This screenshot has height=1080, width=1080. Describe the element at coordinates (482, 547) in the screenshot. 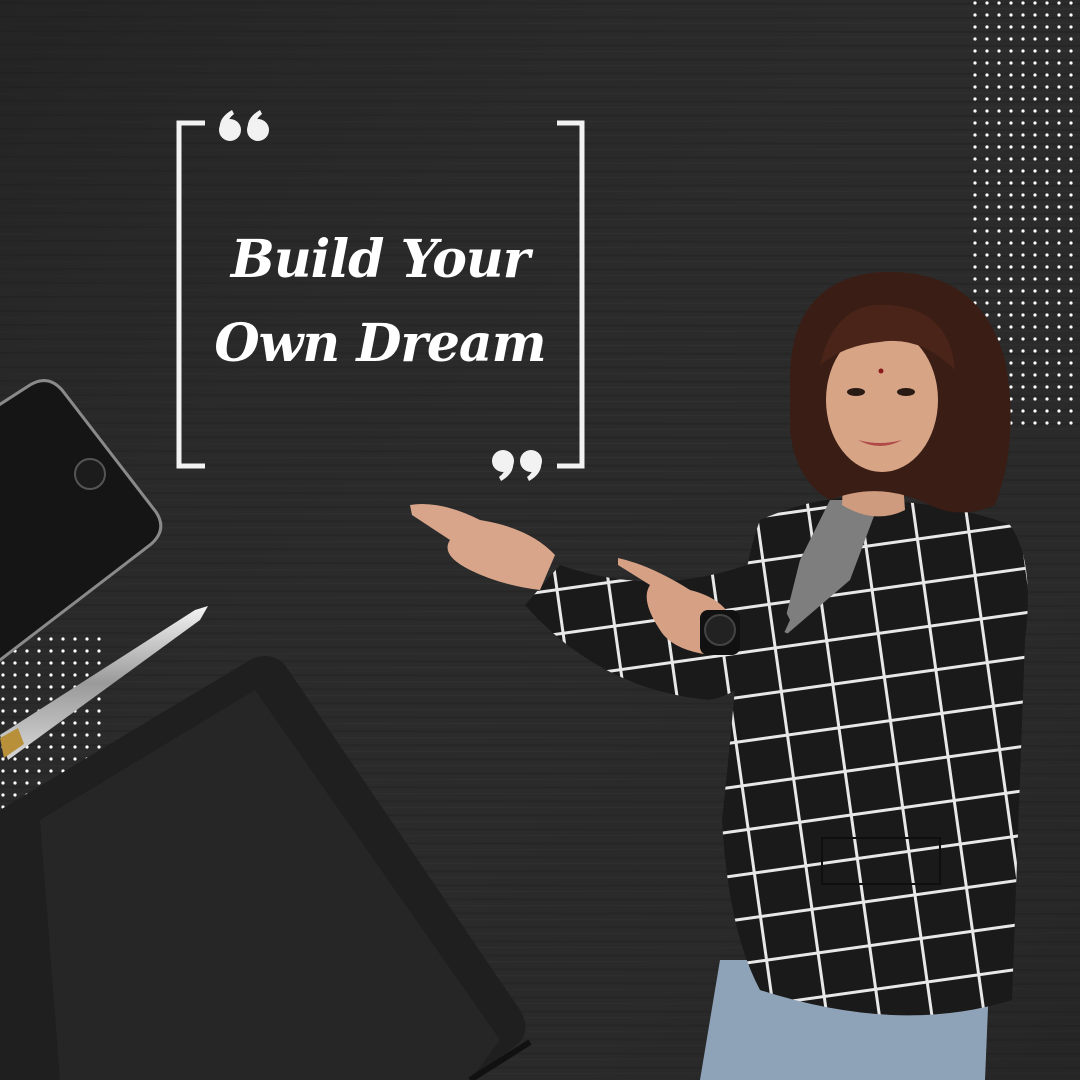

I see `pointing-hand-left` at that location.